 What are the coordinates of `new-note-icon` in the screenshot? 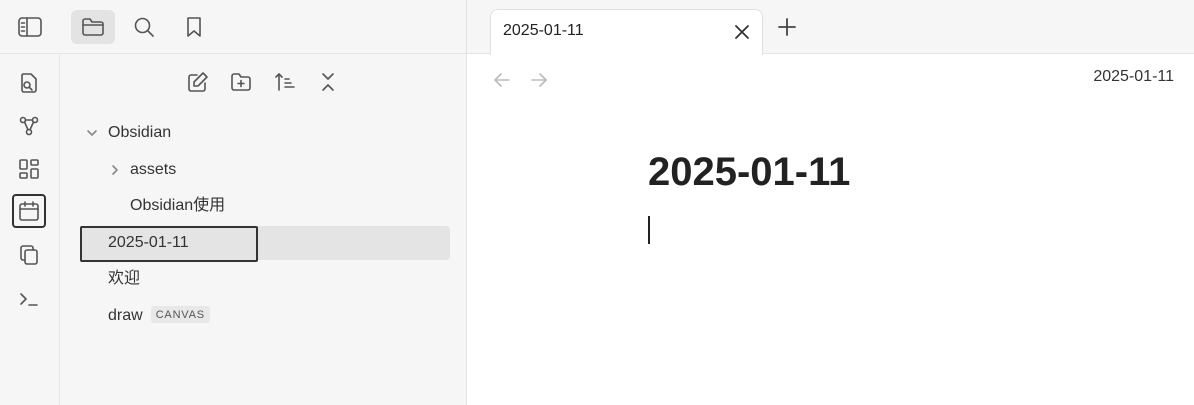 It's located at (198, 82).